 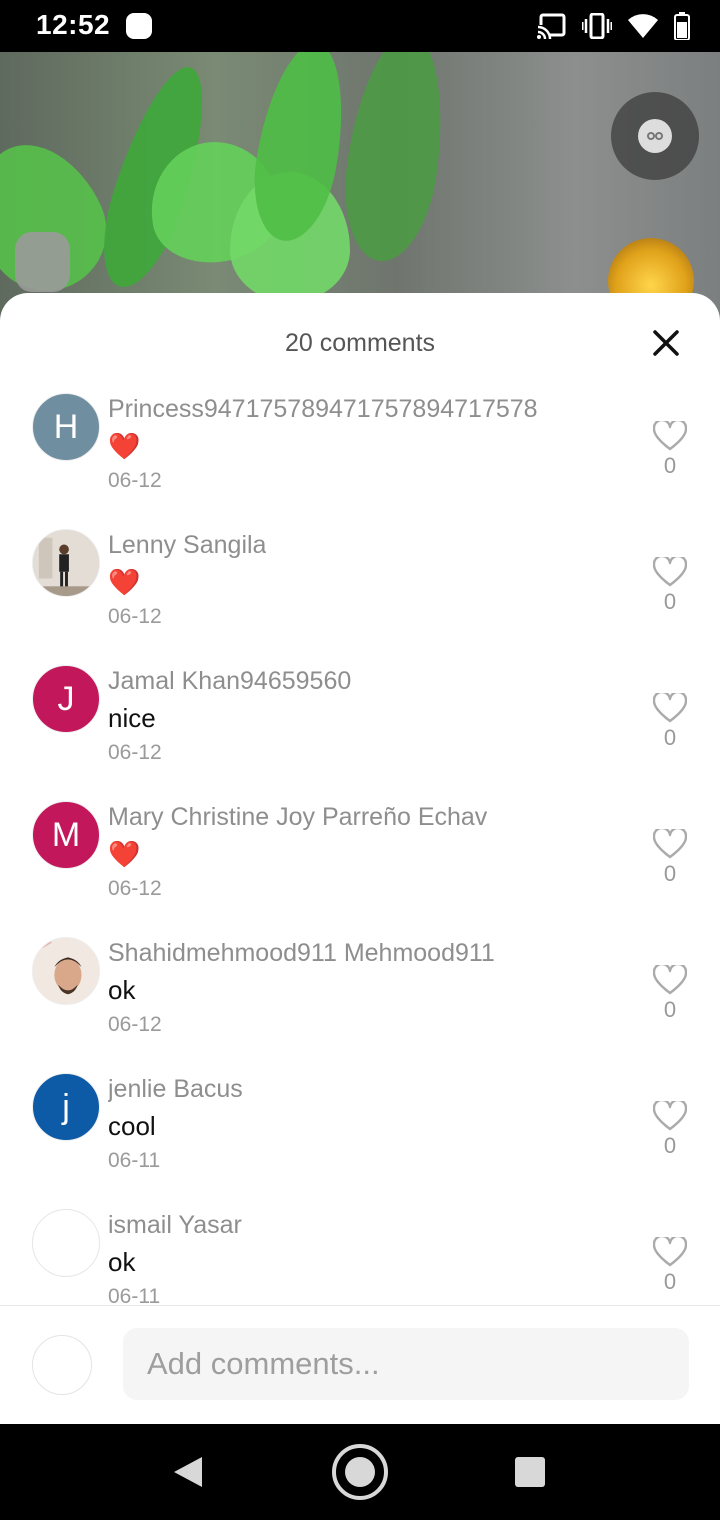 I want to click on avatar-letter: H, so click(x=66, y=426).